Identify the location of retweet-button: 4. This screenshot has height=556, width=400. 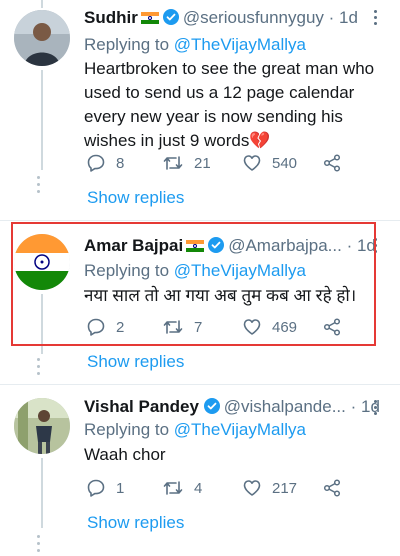
(182, 488).